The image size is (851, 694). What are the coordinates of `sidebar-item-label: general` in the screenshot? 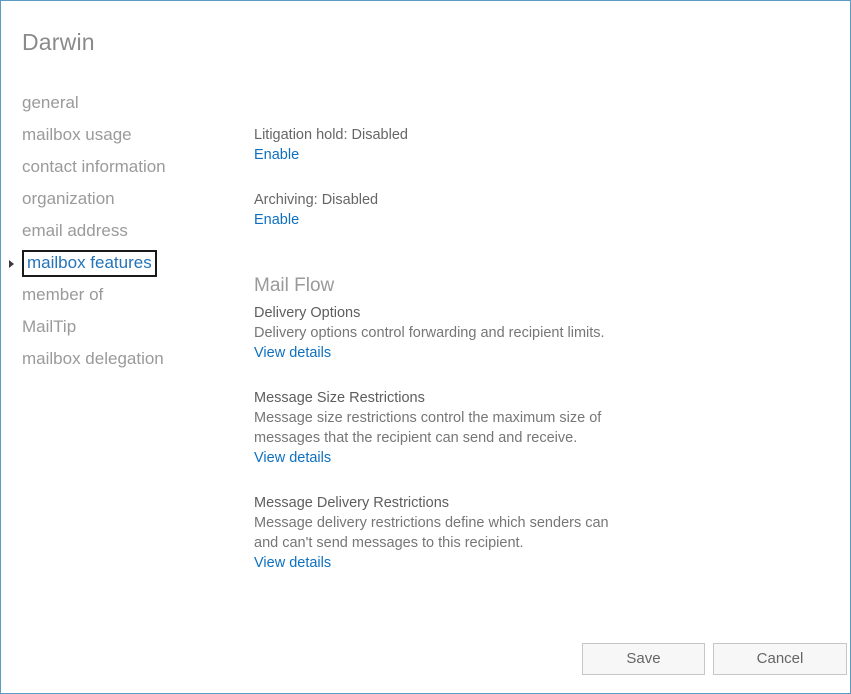 It's located at (50, 102).